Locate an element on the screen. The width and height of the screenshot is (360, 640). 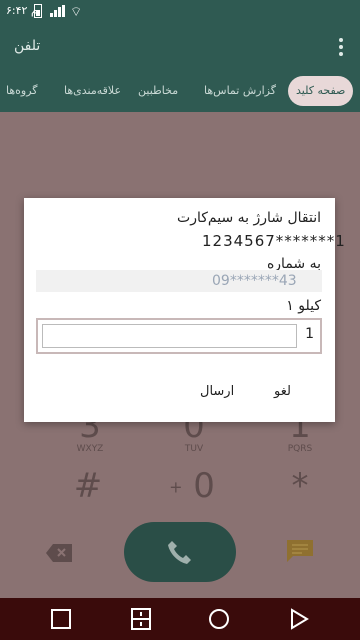
dial-key-hash: # is located at coordinates (88, 486).